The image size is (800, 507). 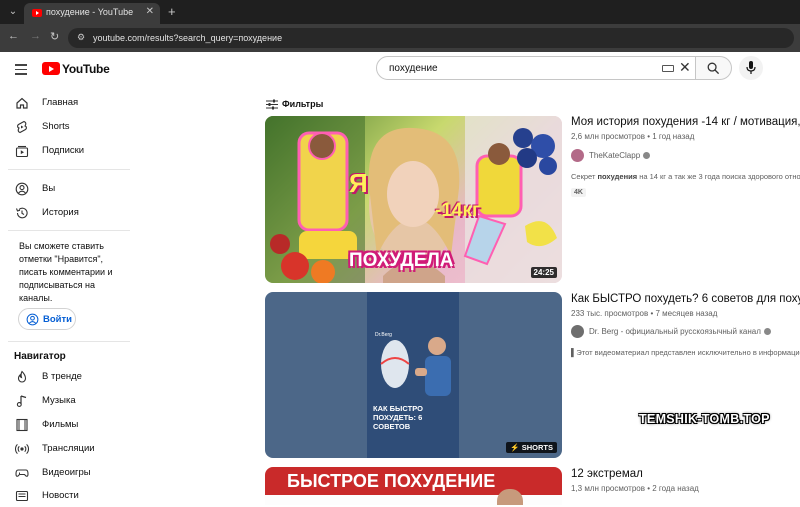 I want to click on sidebar-item-music: Музыка, so click(x=67, y=401).